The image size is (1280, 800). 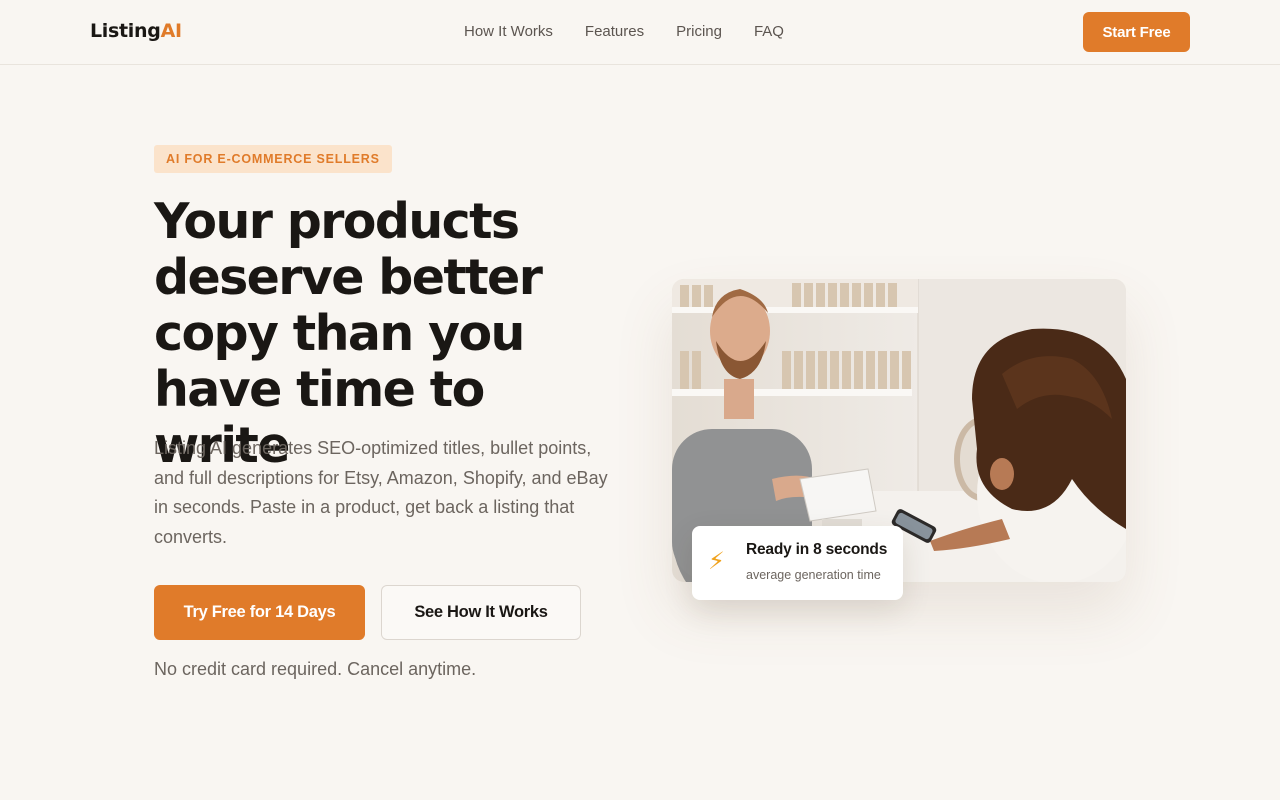 I want to click on lightning-icon: ⚡, so click(x=716, y=561).